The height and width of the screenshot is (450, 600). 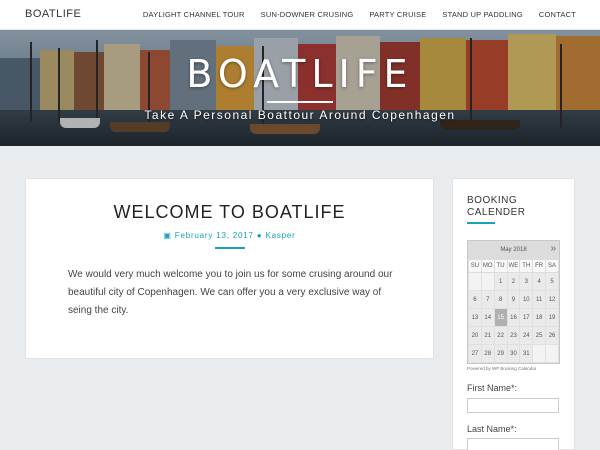 I want to click on calendar-week-row: 12345, so click(x=513, y=281).